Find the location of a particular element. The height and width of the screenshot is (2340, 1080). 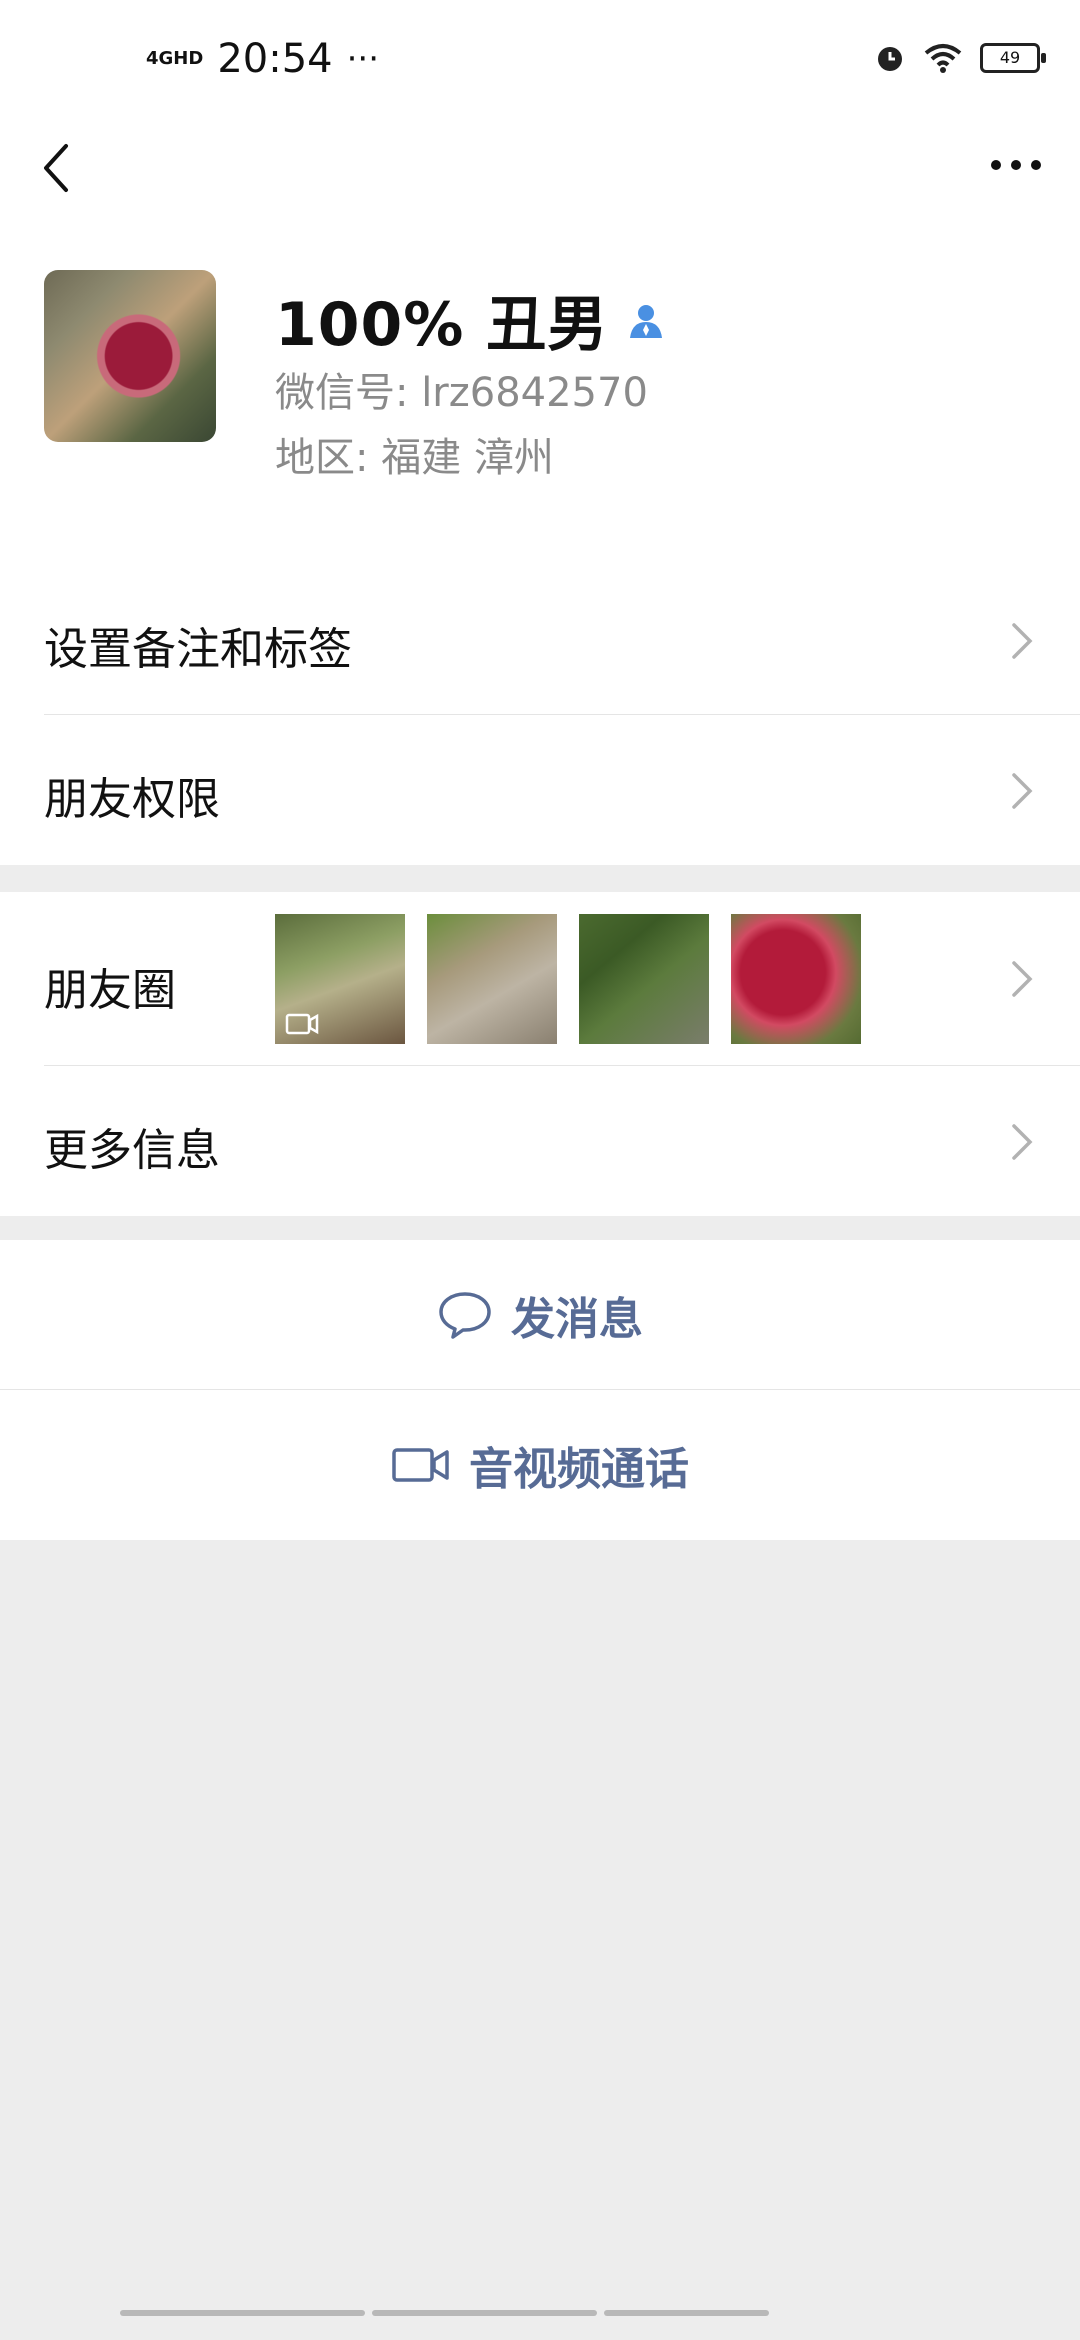

actions-group: 发消息 音视频通话 is located at coordinates (540, 1390).